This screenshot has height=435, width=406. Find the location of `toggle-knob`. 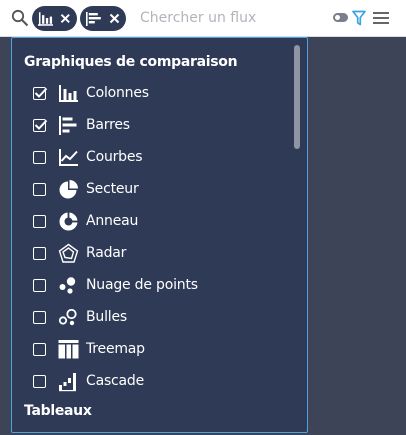

toggle-knob is located at coordinates (337, 17).